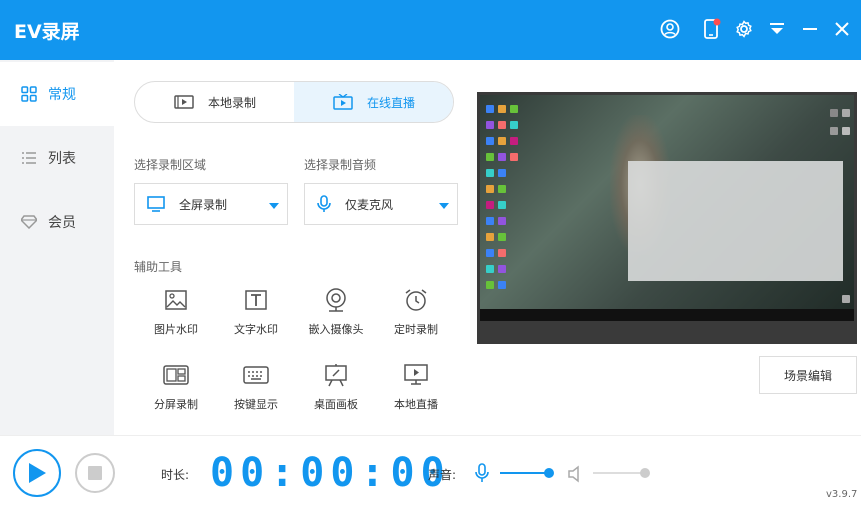 Image resolution: width=861 pixels, height=513 pixels. I want to click on sidebar-item-label: 常规, so click(62, 95).